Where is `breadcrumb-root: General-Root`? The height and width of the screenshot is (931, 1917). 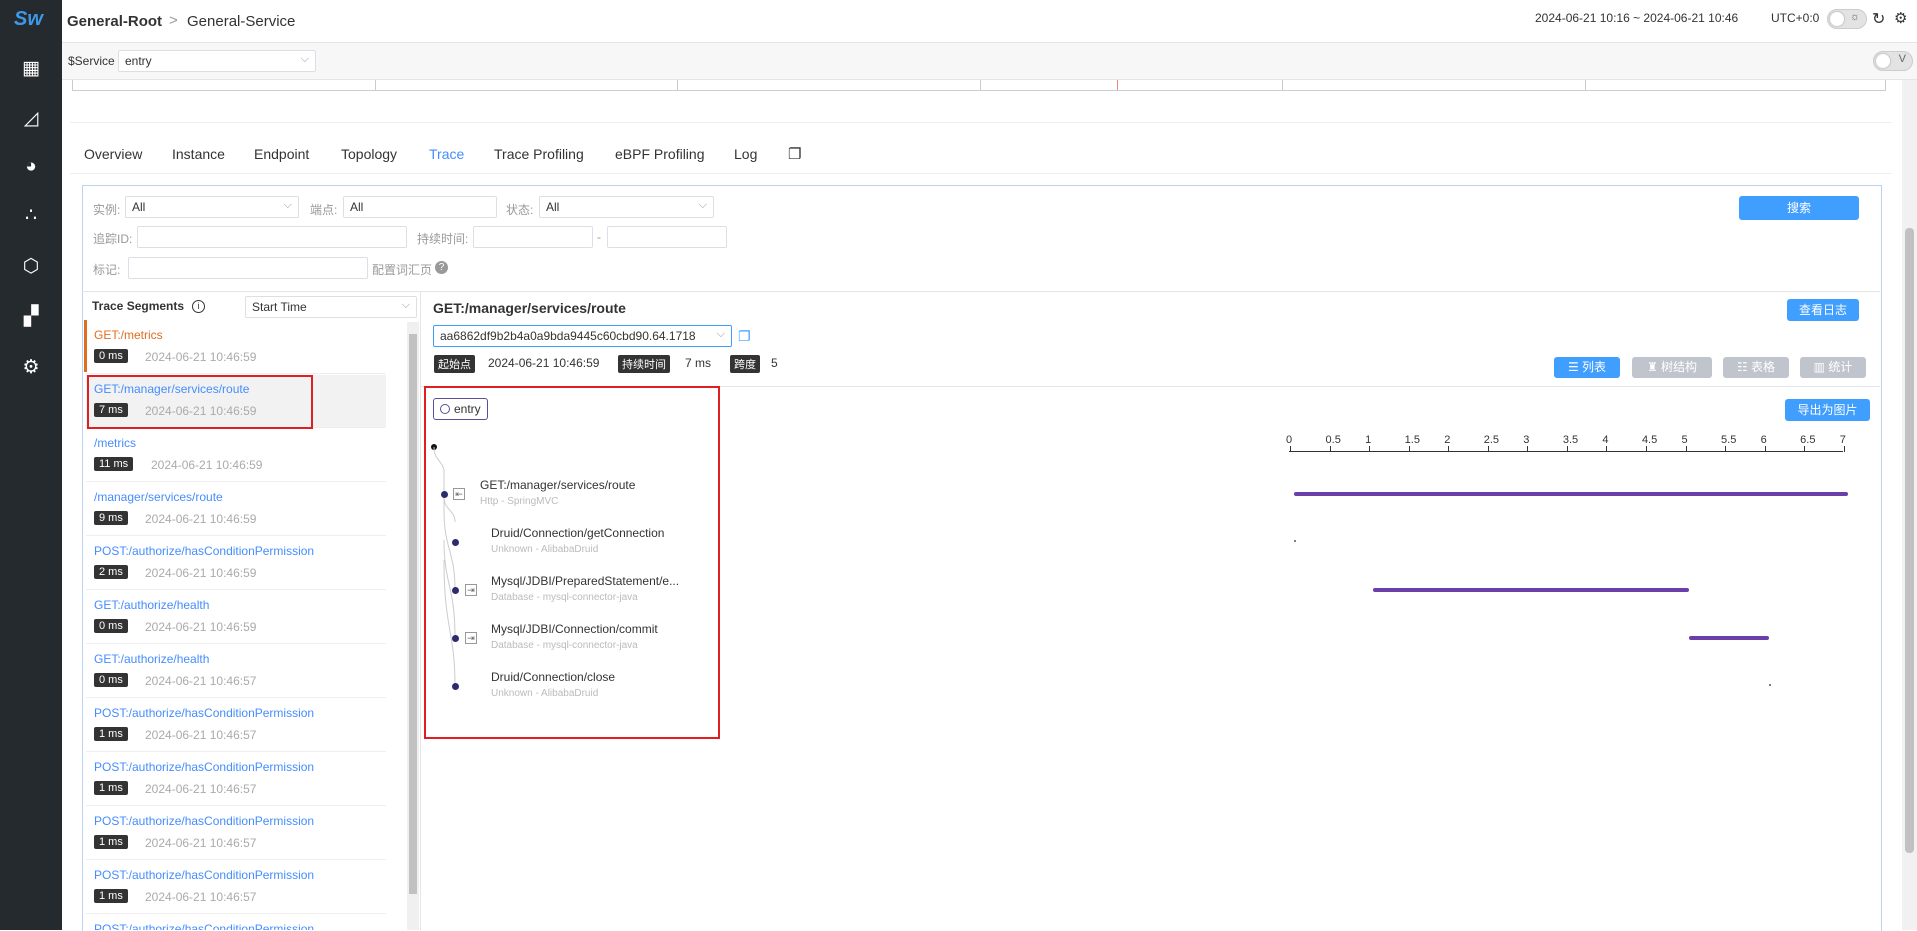
breadcrumb-root: General-Root is located at coordinates (114, 21).